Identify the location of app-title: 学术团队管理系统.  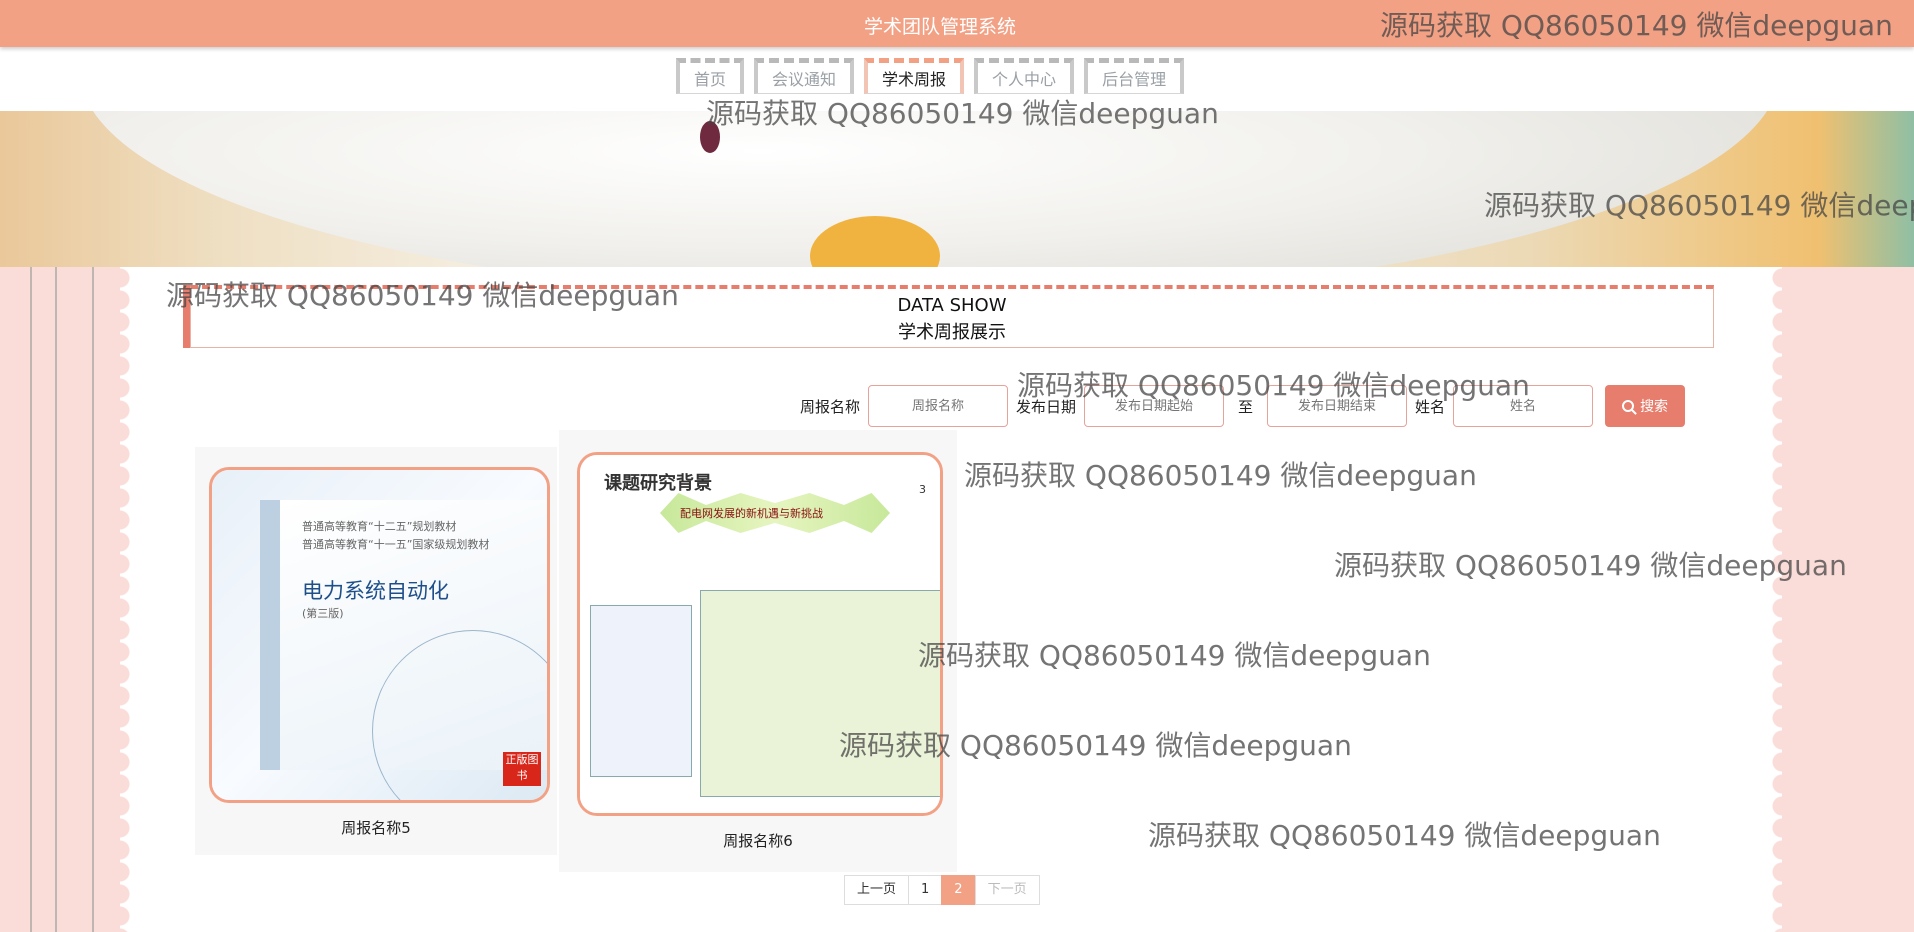
(939, 27).